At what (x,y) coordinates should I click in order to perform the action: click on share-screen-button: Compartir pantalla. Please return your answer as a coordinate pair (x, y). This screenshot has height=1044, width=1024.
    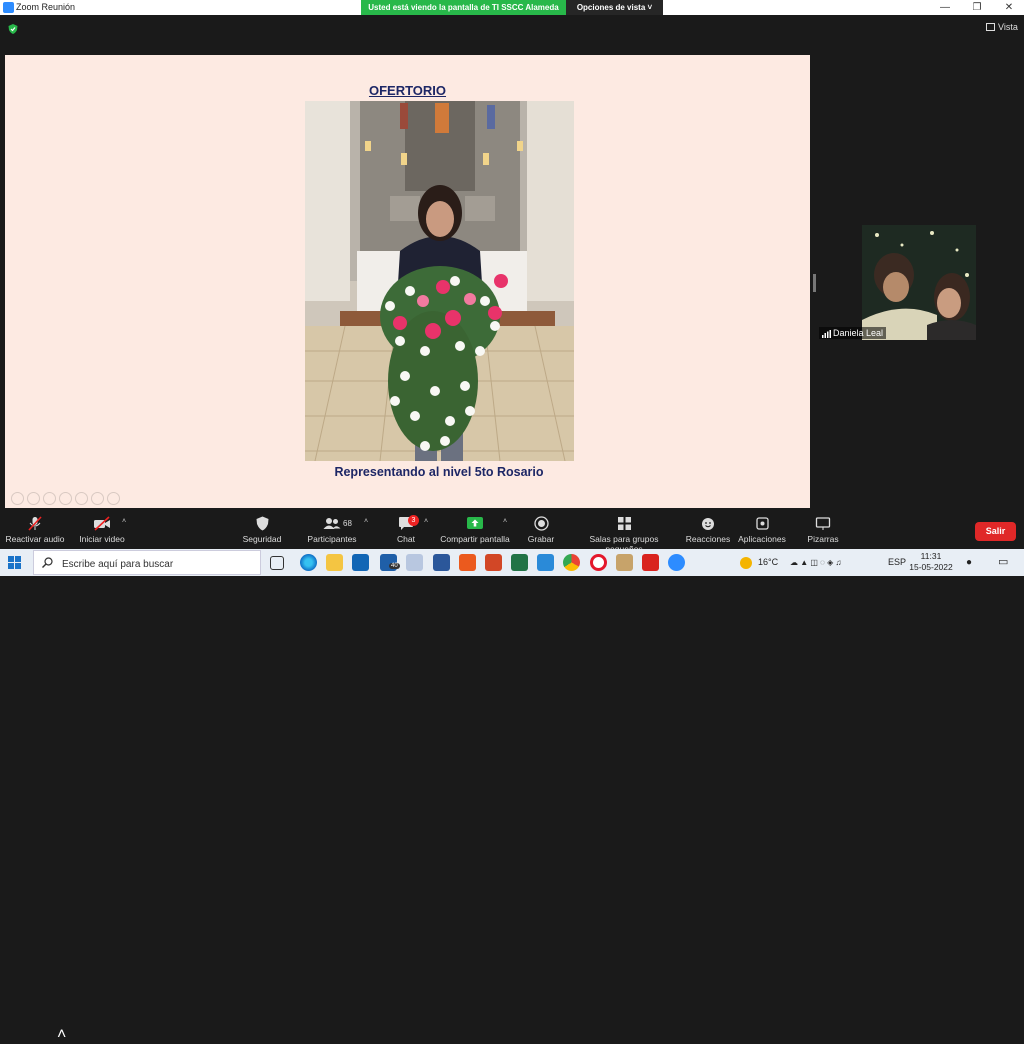
    Looking at the image, I should click on (475, 528).